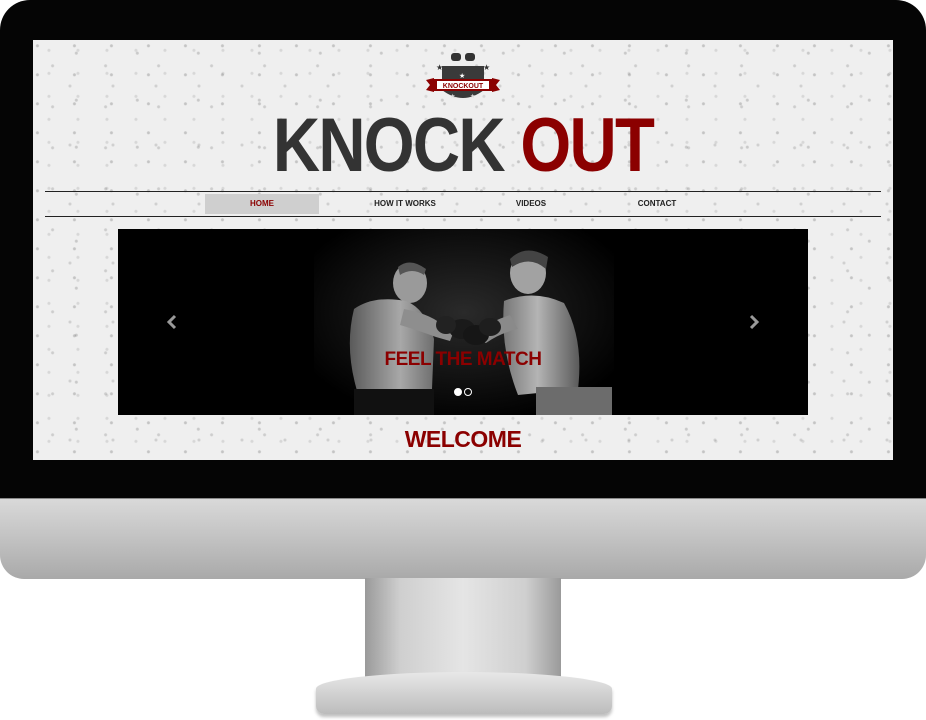 The width and height of the screenshot is (926, 720). I want to click on main-nav: HOME HOW IT WORKS VIDEOS CONTACT, so click(463, 204).